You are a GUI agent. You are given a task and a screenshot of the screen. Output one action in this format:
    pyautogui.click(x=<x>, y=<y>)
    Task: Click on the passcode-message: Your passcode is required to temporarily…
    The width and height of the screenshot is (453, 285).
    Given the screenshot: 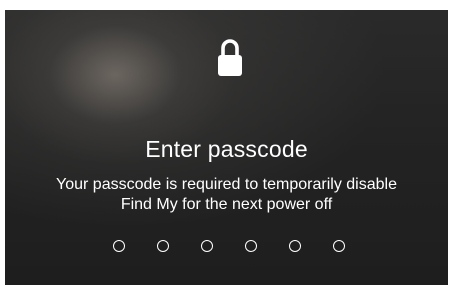 What is the action you would take?
    pyautogui.click(x=226, y=195)
    